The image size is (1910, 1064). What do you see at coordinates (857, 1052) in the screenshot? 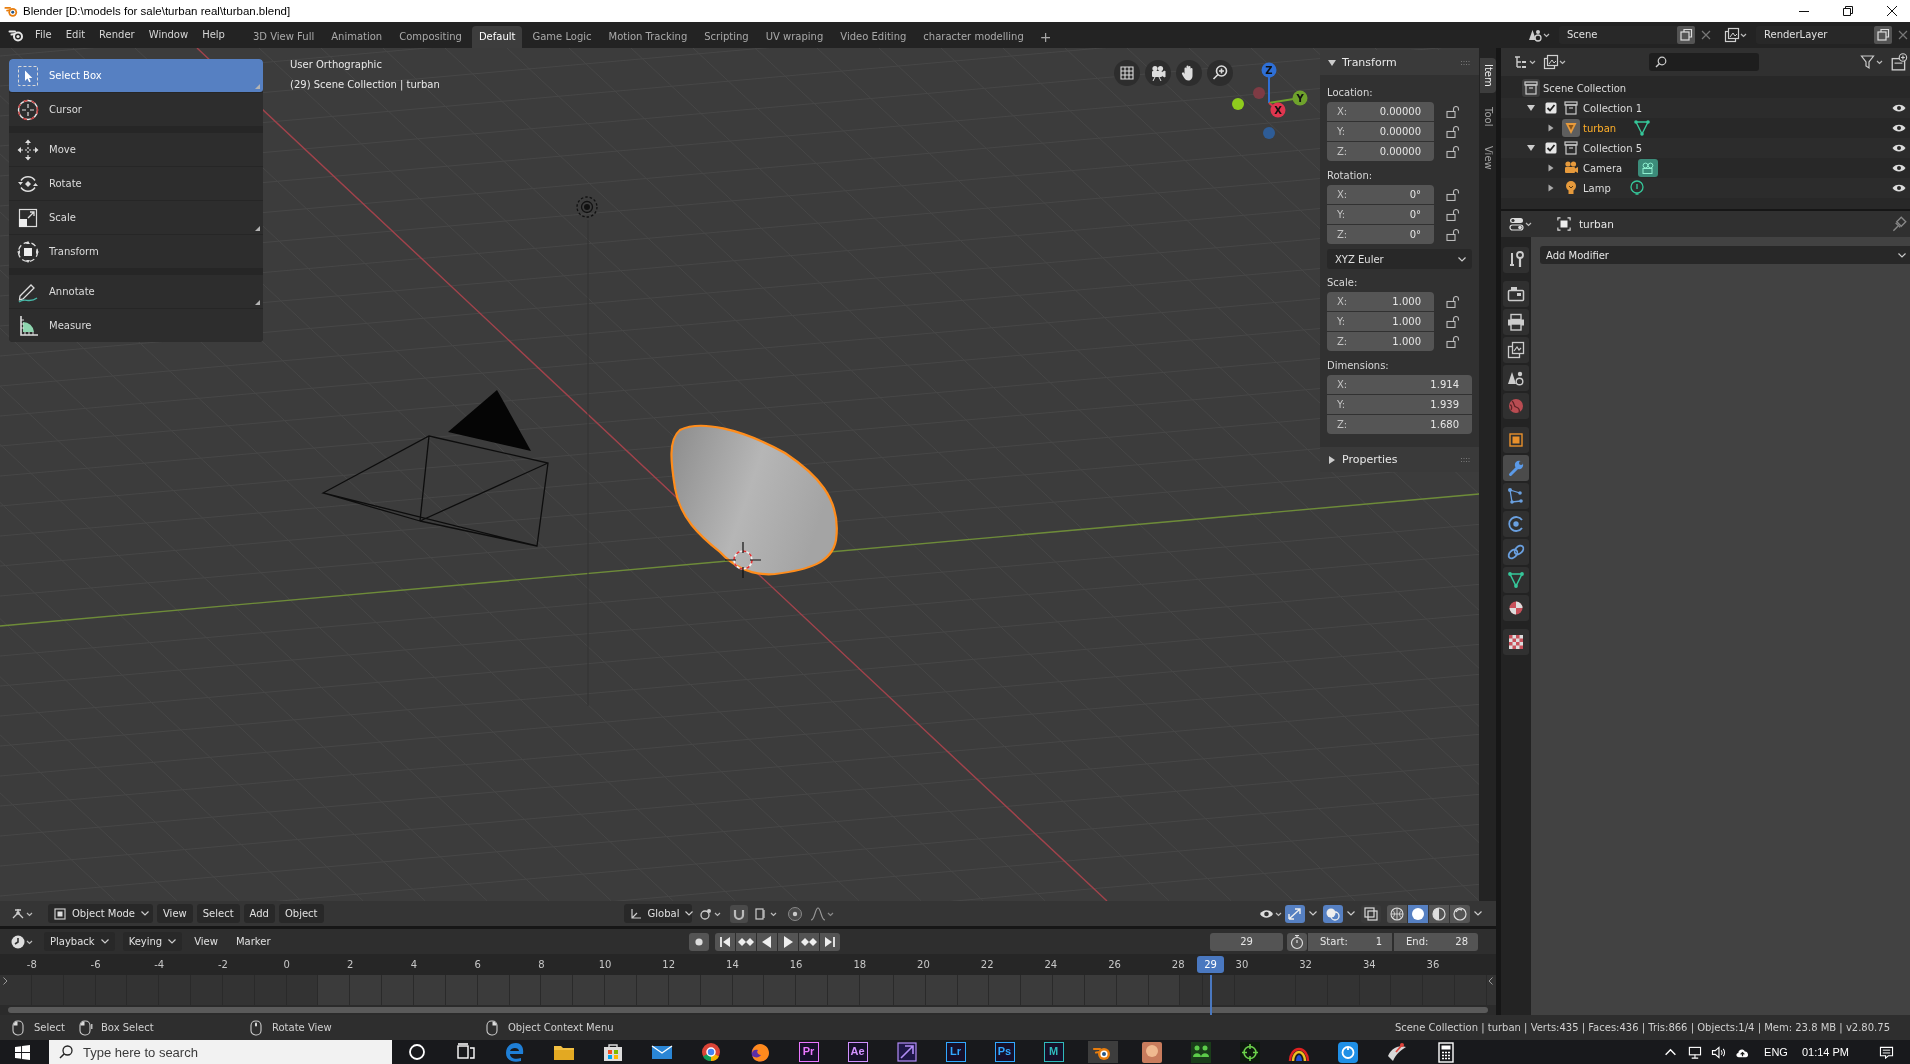
I see `app-logo: Ae` at bounding box center [857, 1052].